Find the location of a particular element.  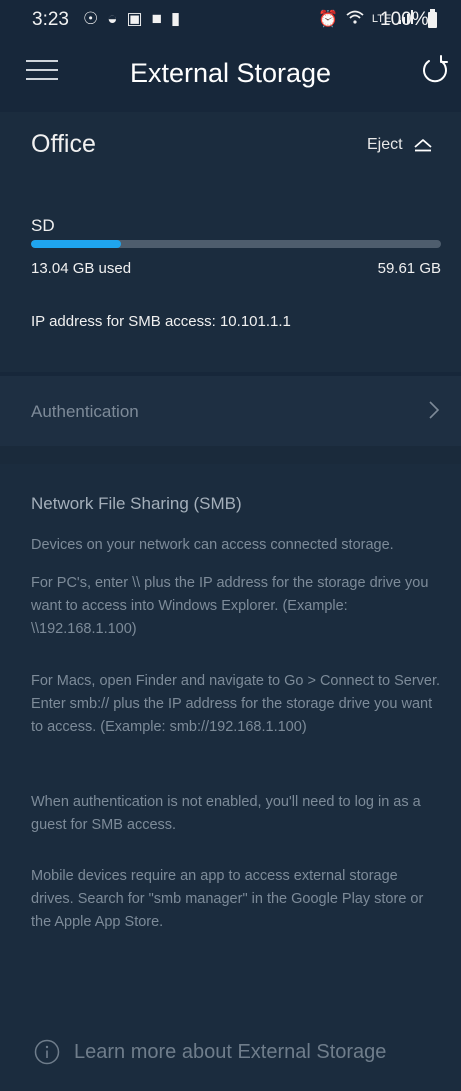

chat-icon: ■ is located at coordinates (156, 18).